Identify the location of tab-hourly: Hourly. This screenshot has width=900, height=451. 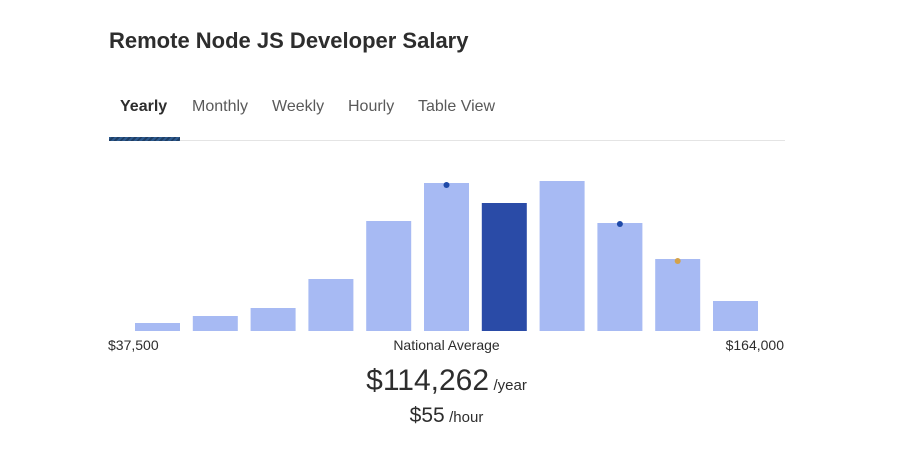
(371, 107).